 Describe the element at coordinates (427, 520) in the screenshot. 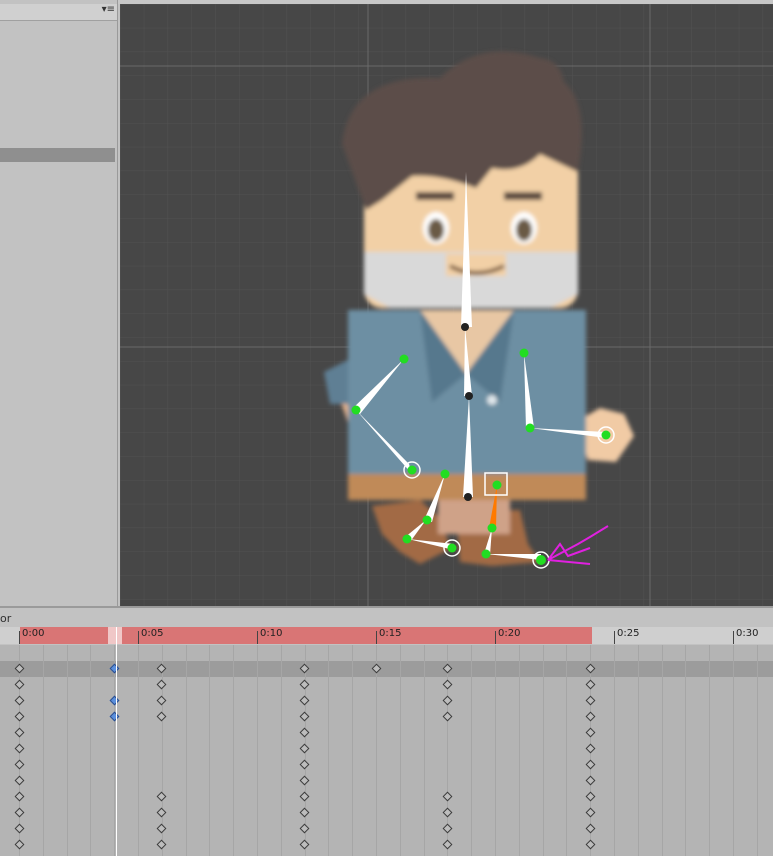

I see `joint-left-knee` at that location.